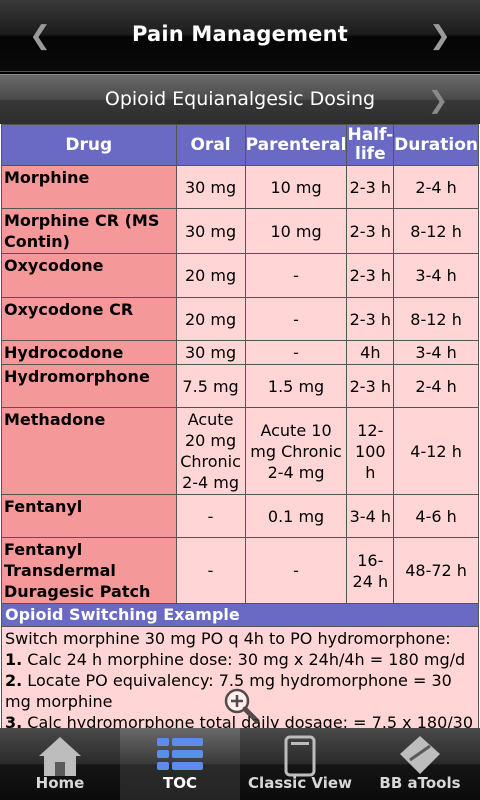 The height and width of the screenshot is (800, 480). I want to click on table-row: Hydrocodone 30 mg - 4h 3-4 h, so click(240, 352).